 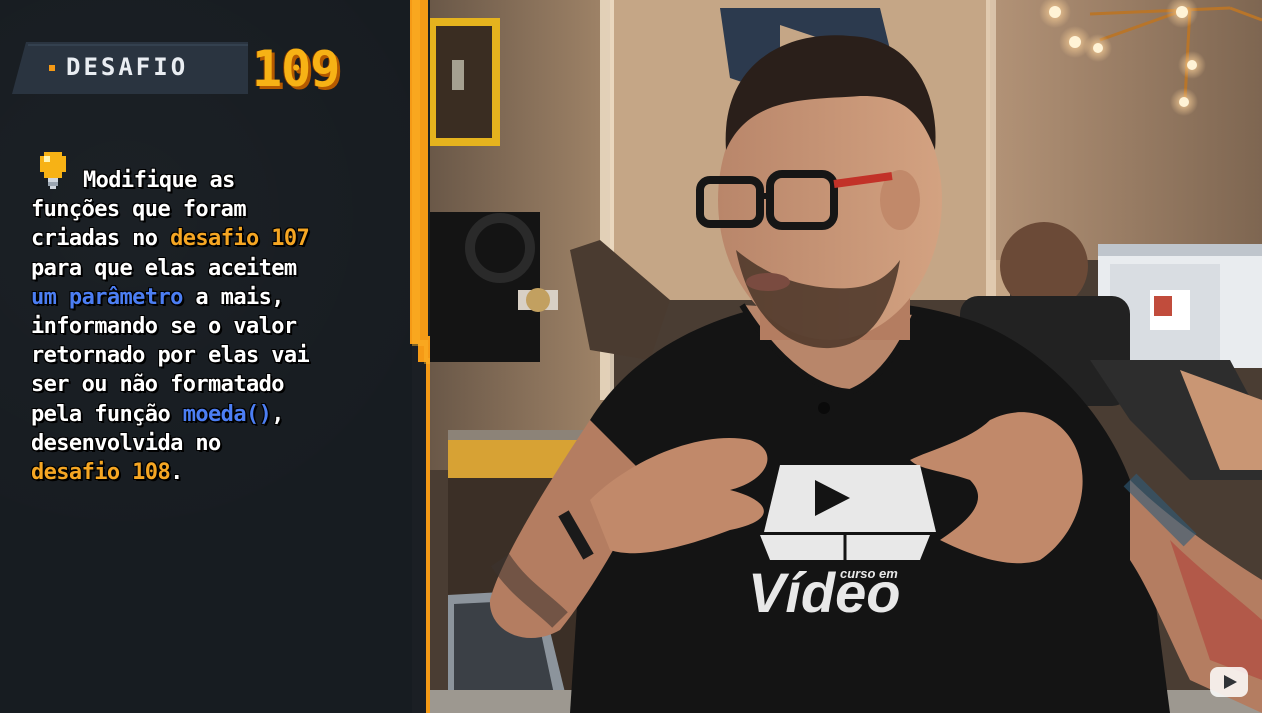 I want to click on challenge-text-segment: para que elas aceitem, so click(x=164, y=268).